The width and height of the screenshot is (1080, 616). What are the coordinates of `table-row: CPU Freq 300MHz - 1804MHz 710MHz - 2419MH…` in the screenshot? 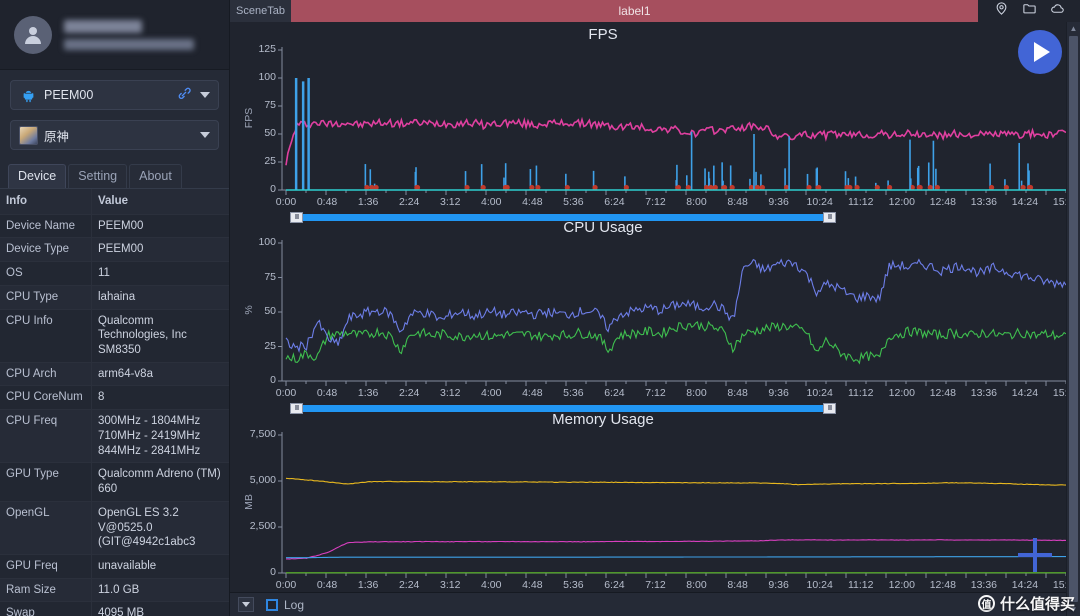 It's located at (114, 437).